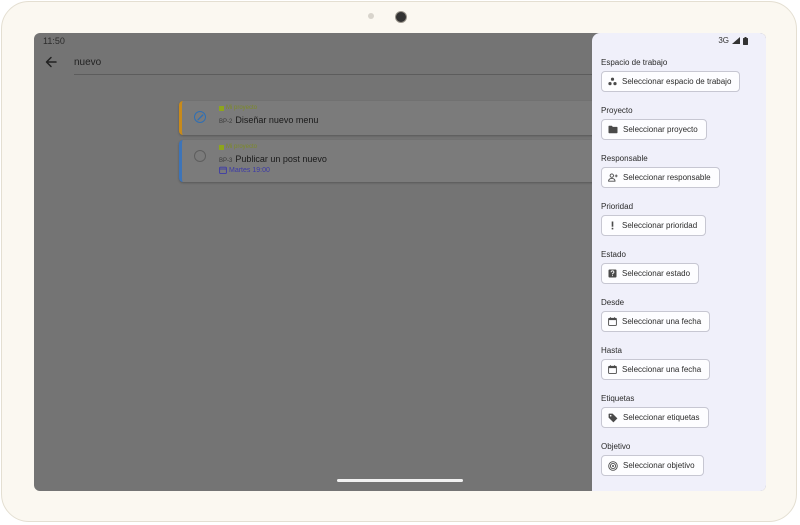 This screenshot has height=525, width=800. I want to click on search-input, so click(333, 62).